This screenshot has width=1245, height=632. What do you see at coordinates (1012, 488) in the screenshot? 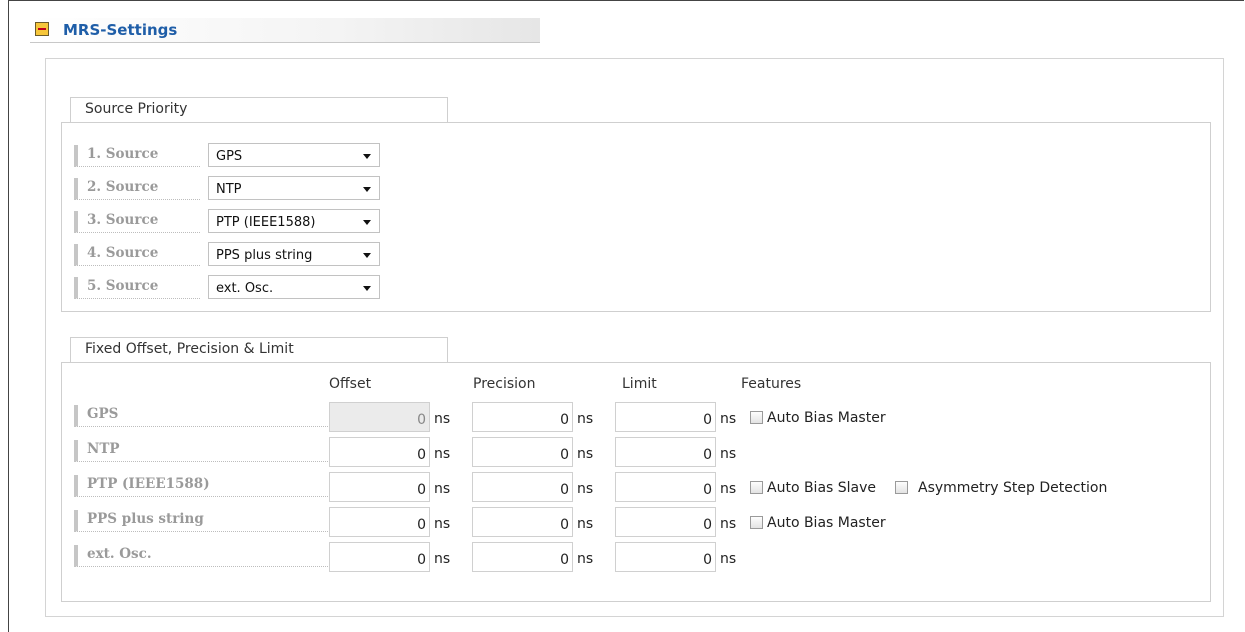
I see `ptp-asymmetry-step-detection-label: Asymmetry Step Detection` at bounding box center [1012, 488].